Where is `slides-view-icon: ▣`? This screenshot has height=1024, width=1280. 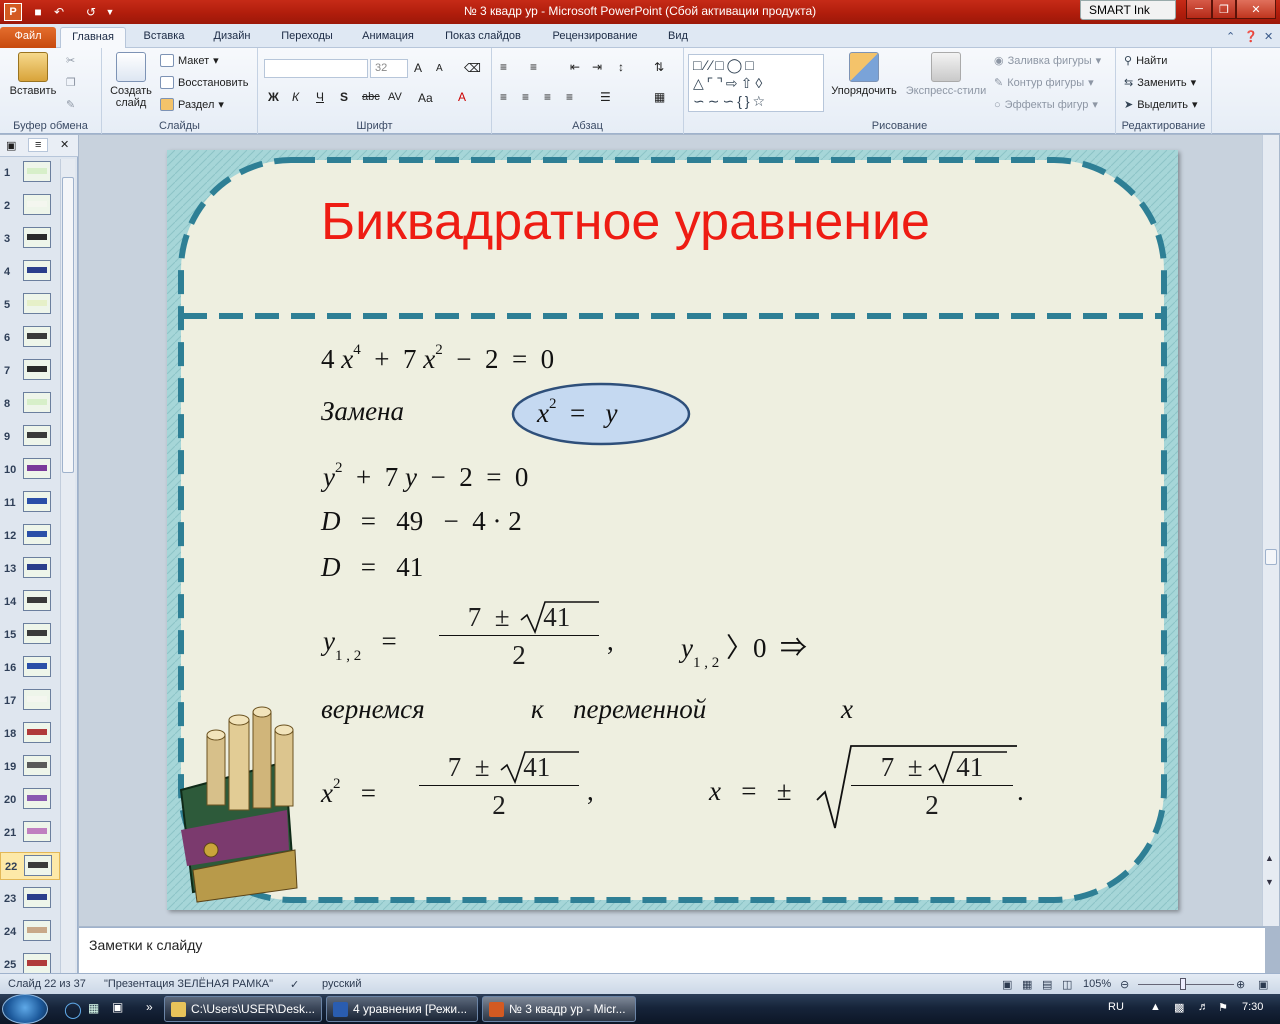 slides-view-icon: ▣ is located at coordinates (11, 145).